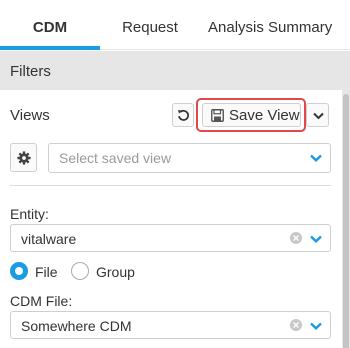 This screenshot has height=348, width=350. Describe the element at coordinates (170, 238) in the screenshot. I see `entity-select: vitalware` at that location.